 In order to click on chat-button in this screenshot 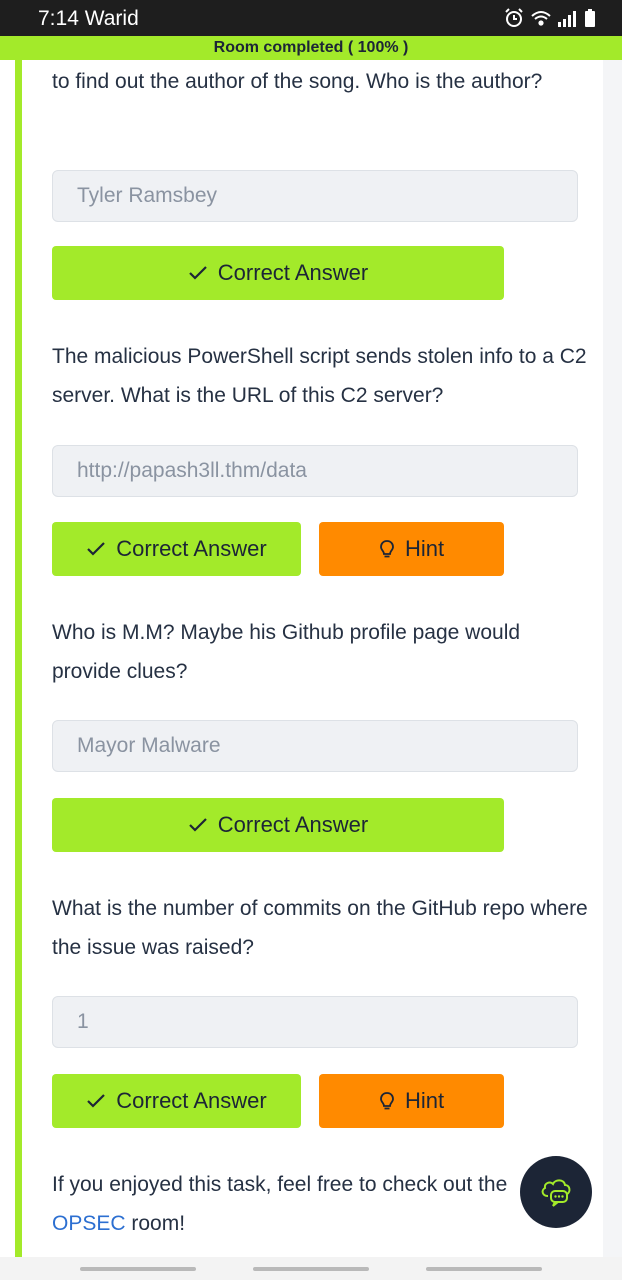, I will do `click(556, 1192)`.